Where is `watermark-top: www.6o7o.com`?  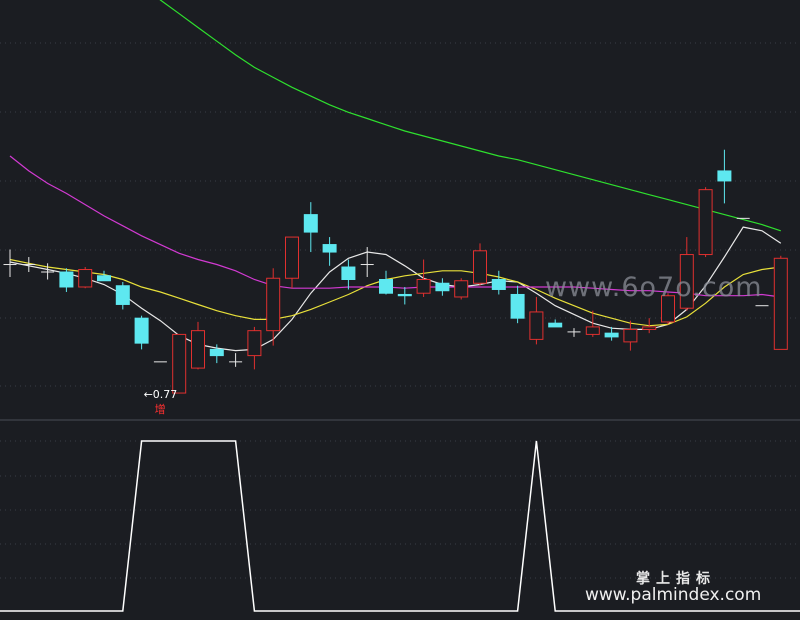
watermark-top: www.6o7o.com is located at coordinates (654, 287).